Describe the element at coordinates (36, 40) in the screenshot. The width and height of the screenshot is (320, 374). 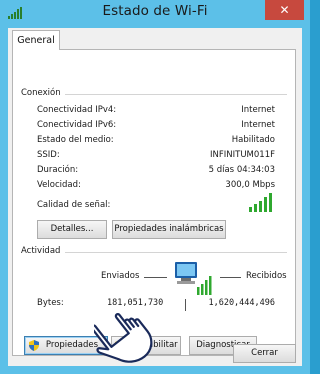
I see `tab-general: General` at that location.